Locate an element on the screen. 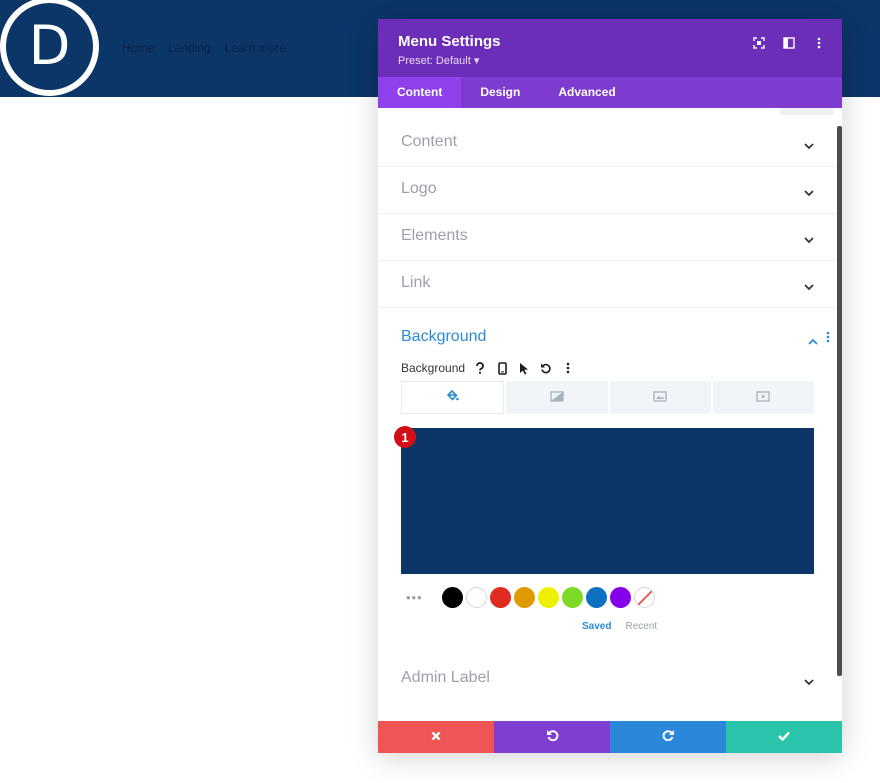 Image resolution: width=880 pixels, height=783 pixels. cursor-hover-icon is located at coordinates (524, 368).